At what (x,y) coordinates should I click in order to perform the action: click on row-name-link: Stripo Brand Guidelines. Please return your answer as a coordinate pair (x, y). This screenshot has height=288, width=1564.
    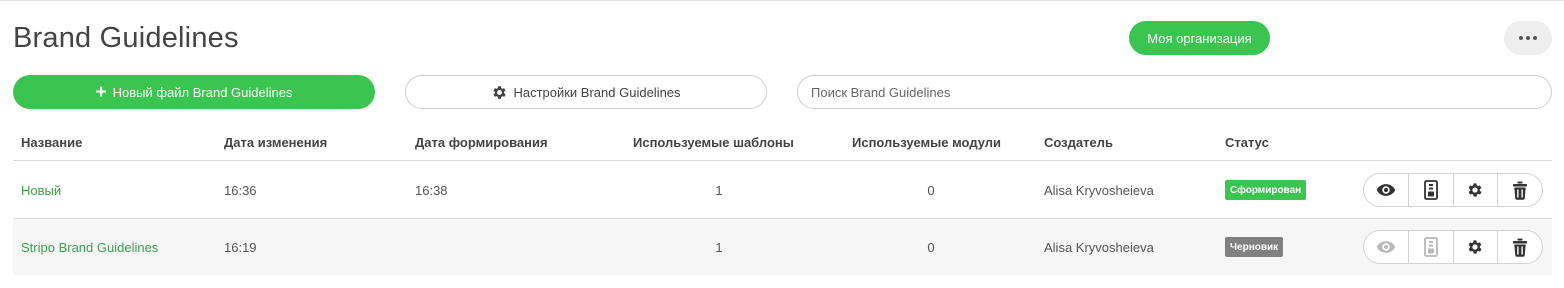
    Looking at the image, I should click on (89, 247).